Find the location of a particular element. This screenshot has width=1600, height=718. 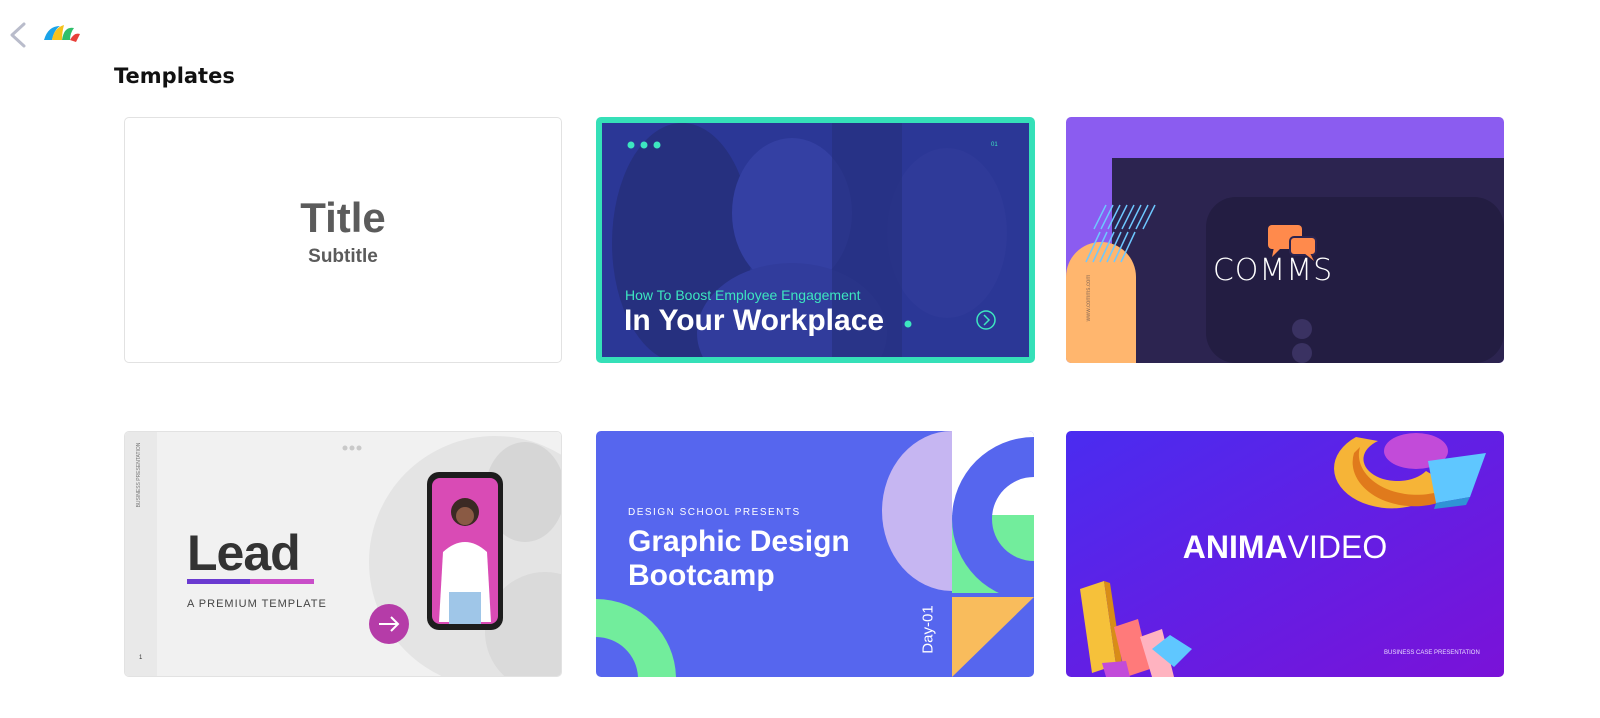

card-background-art is located at coordinates (1285, 240).